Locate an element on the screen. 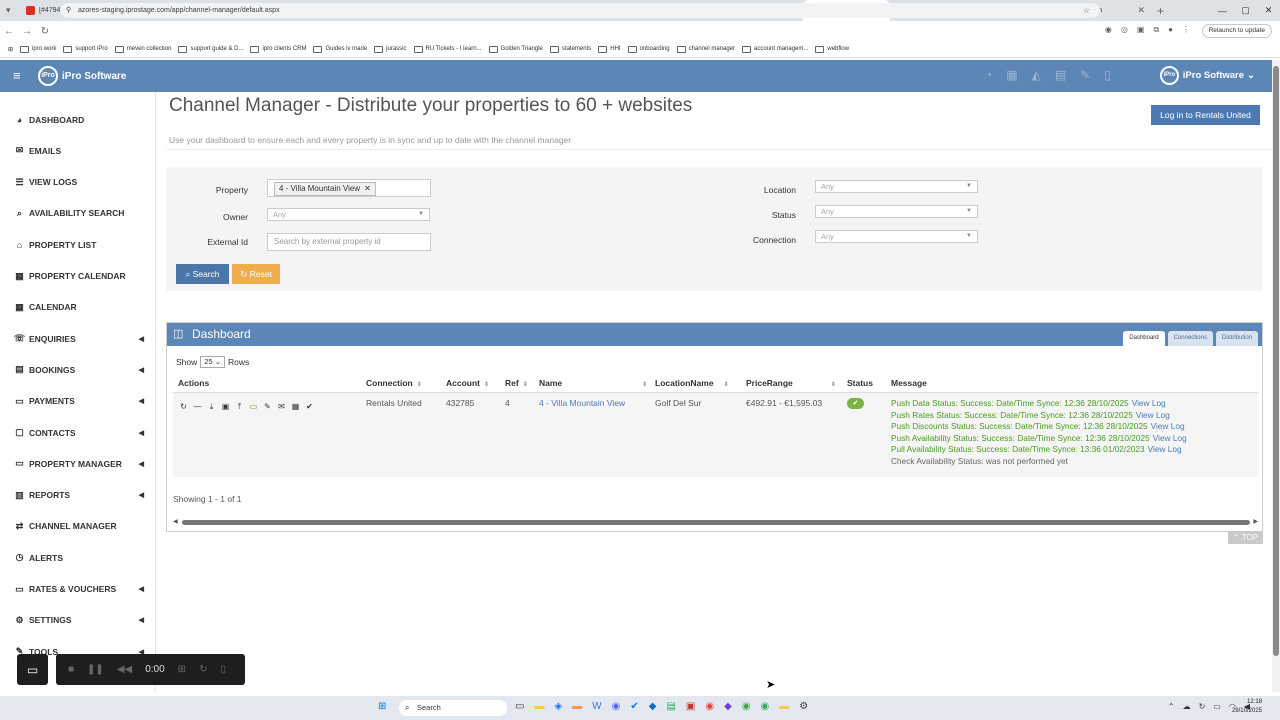 Image resolution: width=1280 pixels, height=720 pixels. sidebar-item-property-manager: ▭ PROPERTY MANAGER ◀ is located at coordinates (78, 463).